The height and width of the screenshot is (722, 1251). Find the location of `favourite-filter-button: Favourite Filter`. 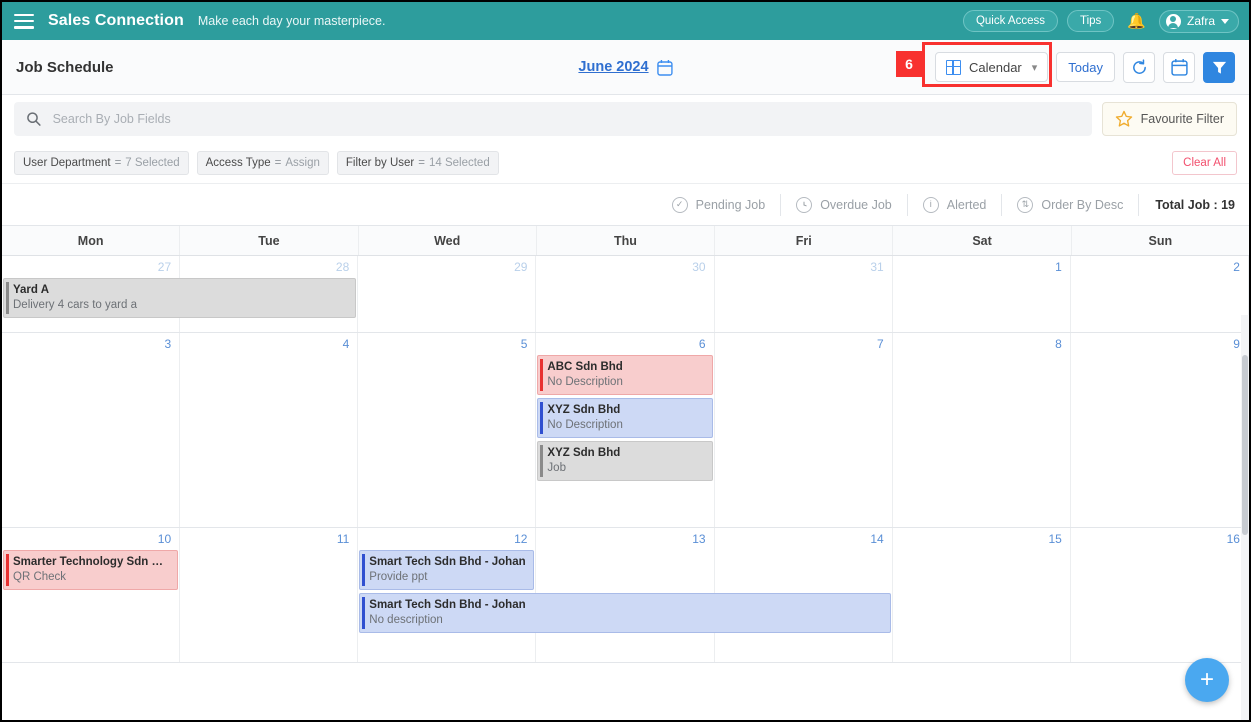

favourite-filter-button: Favourite Filter is located at coordinates (1169, 118).